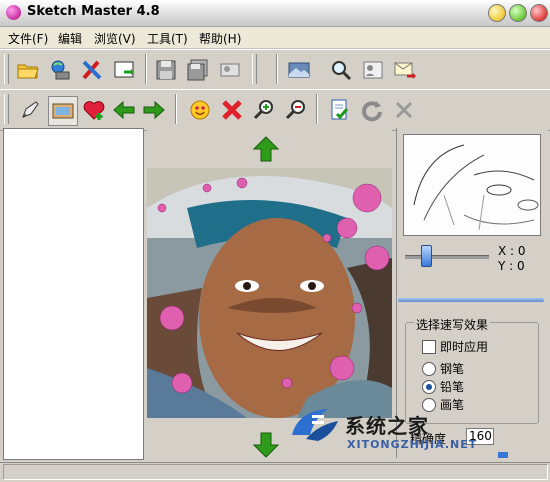 Image resolution: width=550 pixels, height=482 pixels. Describe the element at coordinates (232, 110) in the screenshot. I see `delete-icon` at that location.